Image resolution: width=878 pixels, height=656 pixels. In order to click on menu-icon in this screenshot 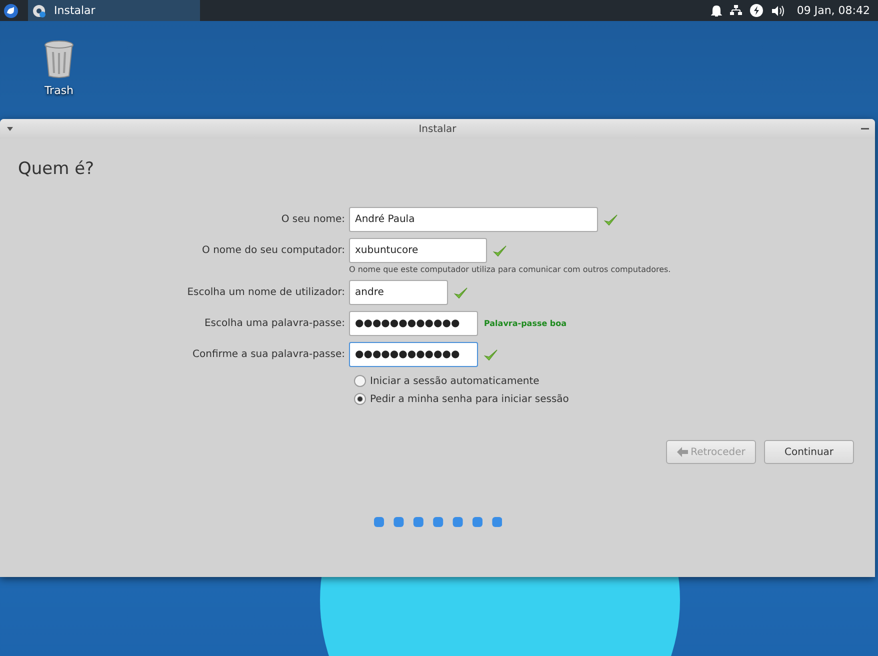, I will do `click(11, 11)`.